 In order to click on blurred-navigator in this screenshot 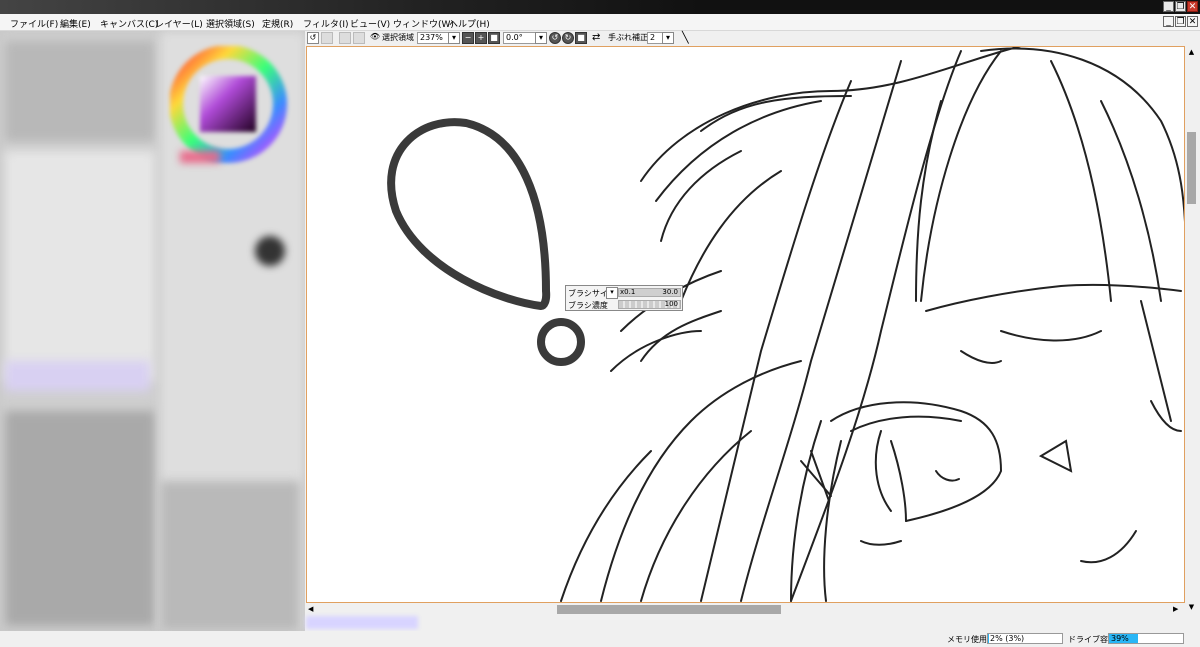, I will do `click(80, 91)`.